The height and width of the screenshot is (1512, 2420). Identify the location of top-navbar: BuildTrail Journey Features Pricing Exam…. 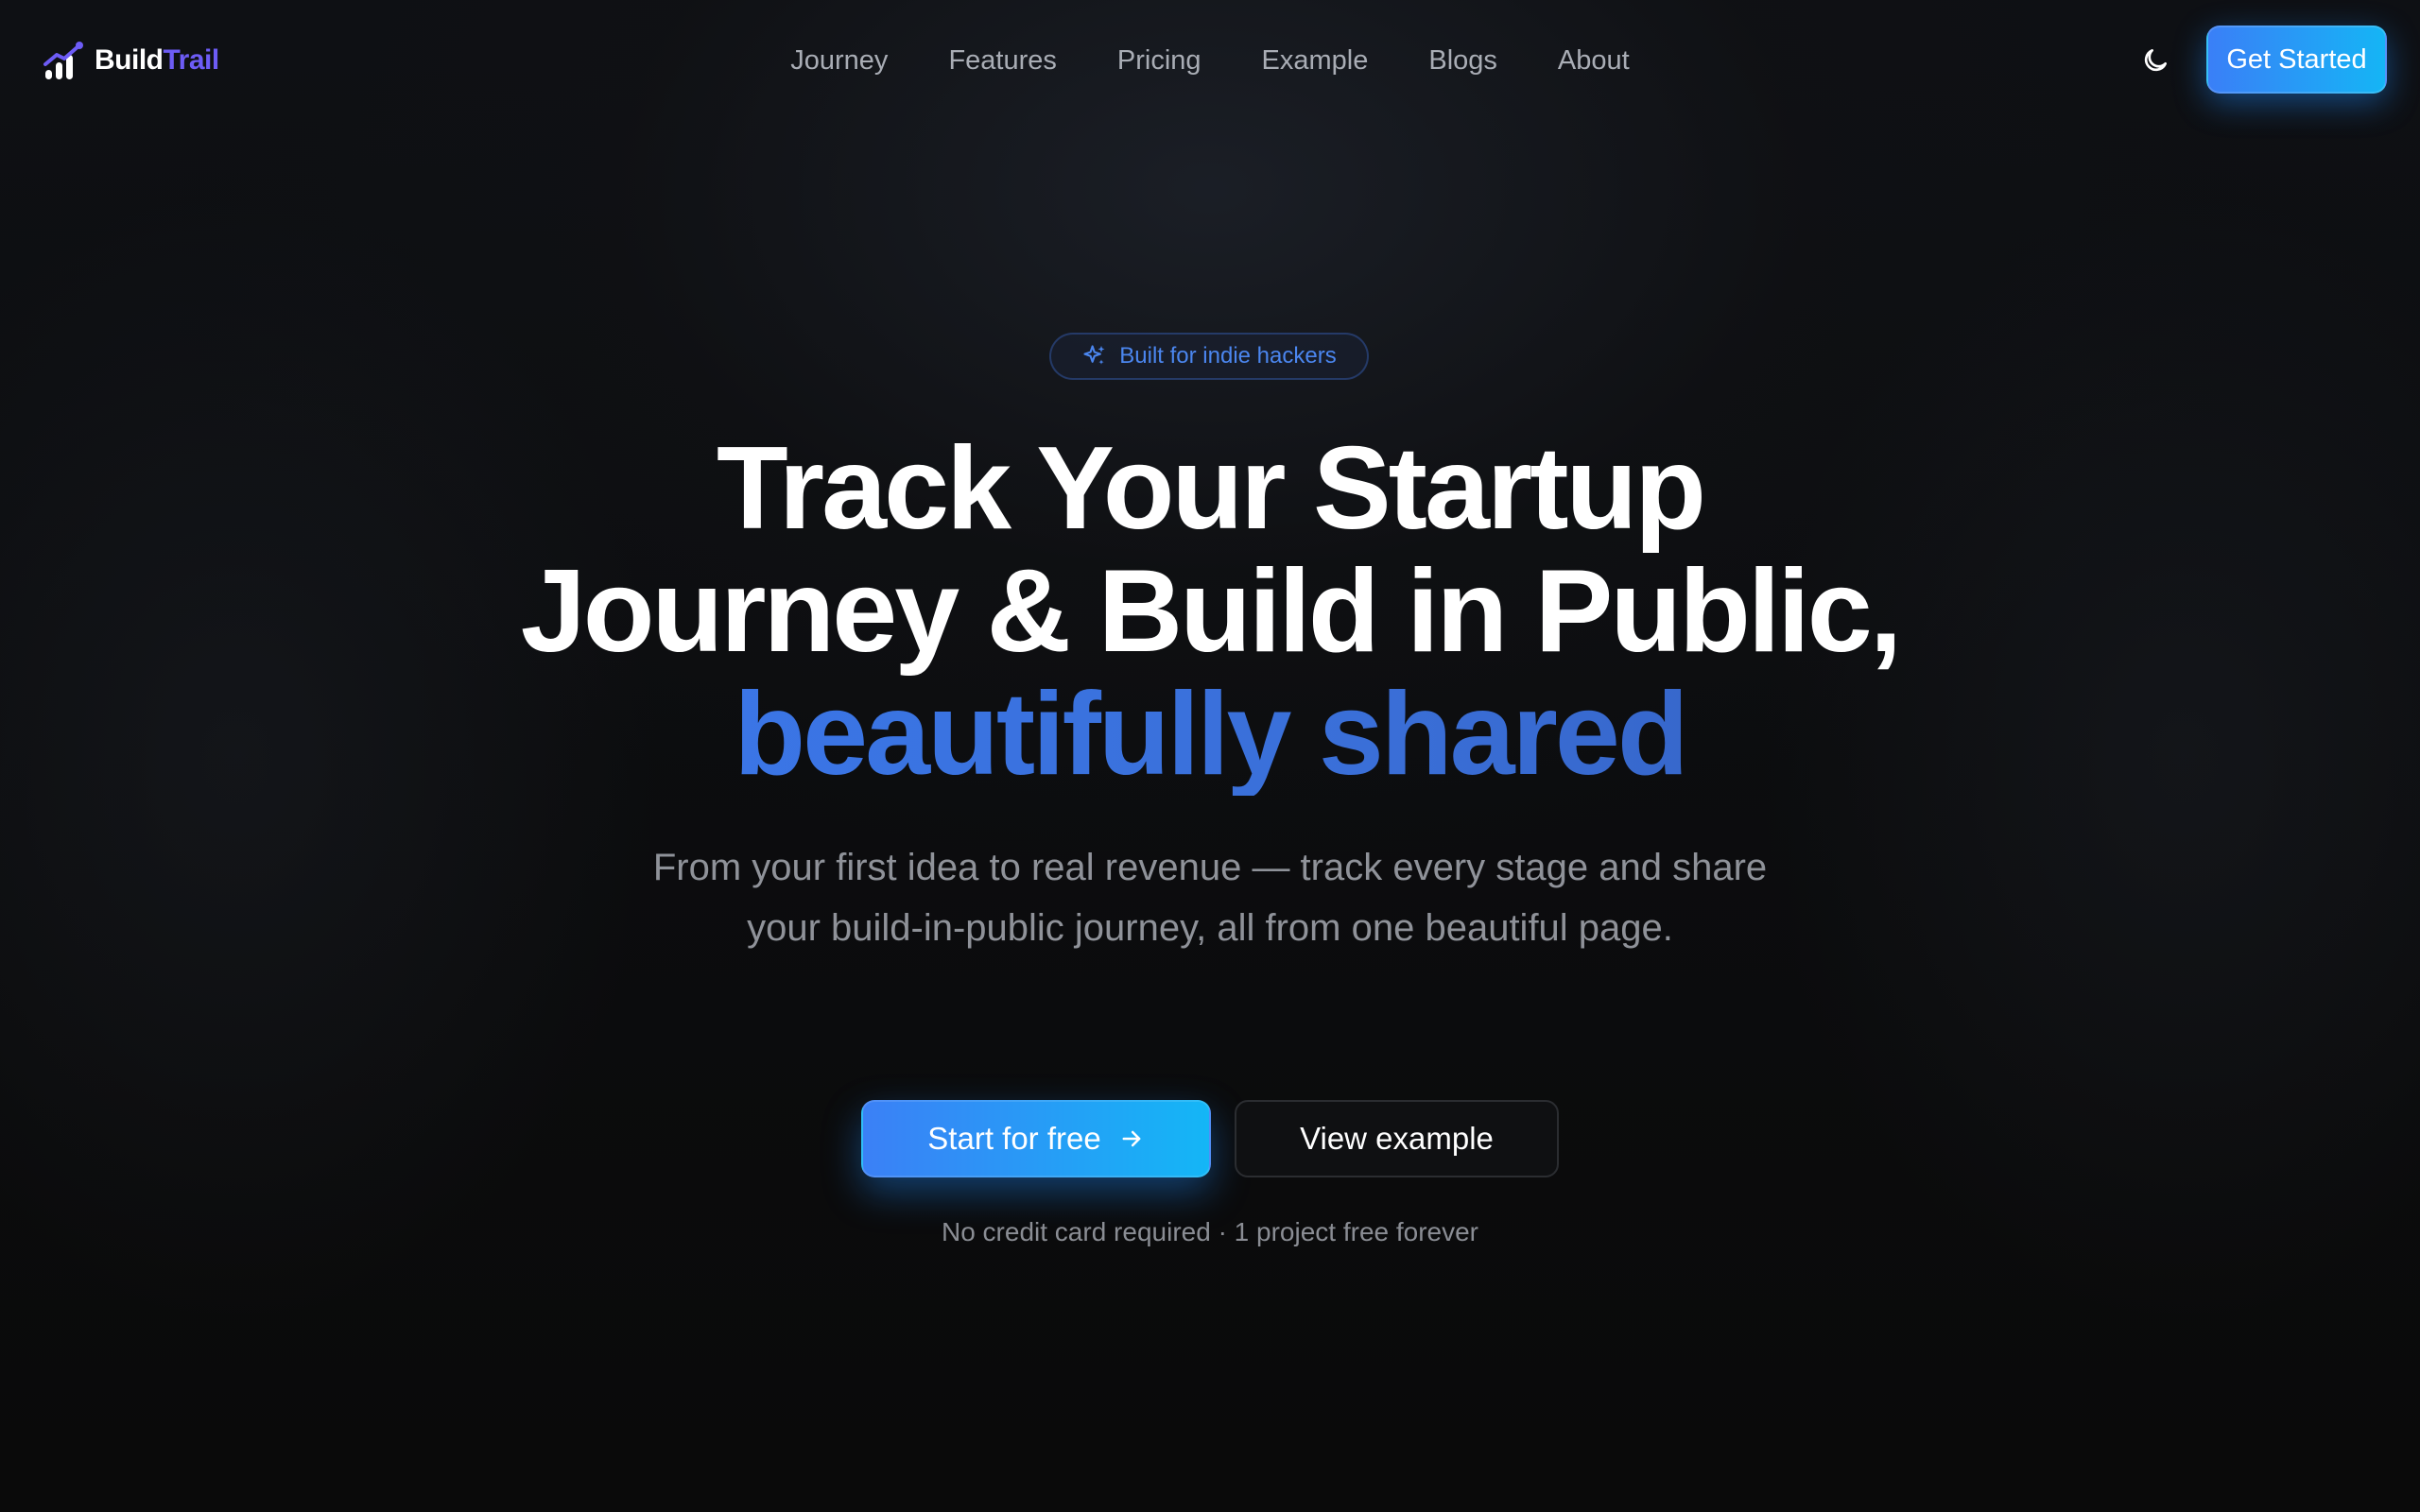
(1210, 60).